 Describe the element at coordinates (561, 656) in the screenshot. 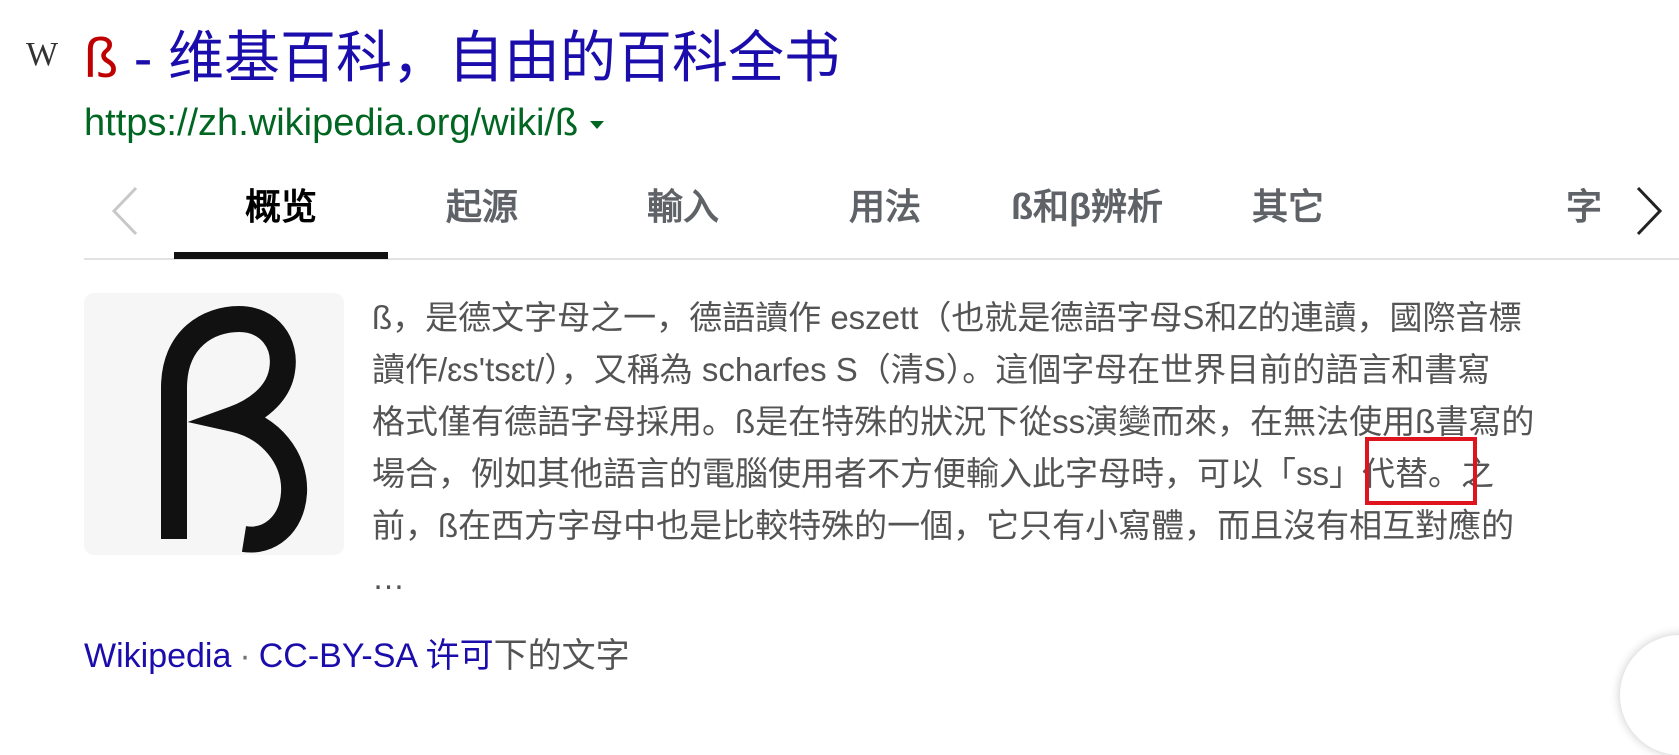

I see `footer-text: 下的文字` at that location.